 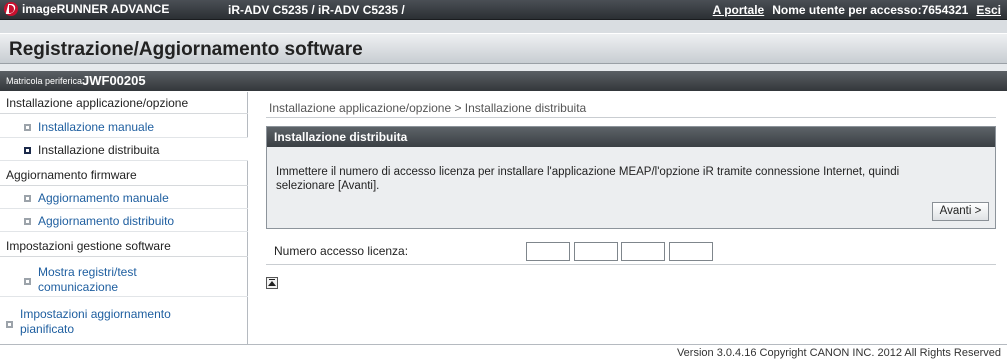 What do you see at coordinates (503, 48) in the screenshot?
I see `title-band: Registrazione/Aggiornamento software` at bounding box center [503, 48].